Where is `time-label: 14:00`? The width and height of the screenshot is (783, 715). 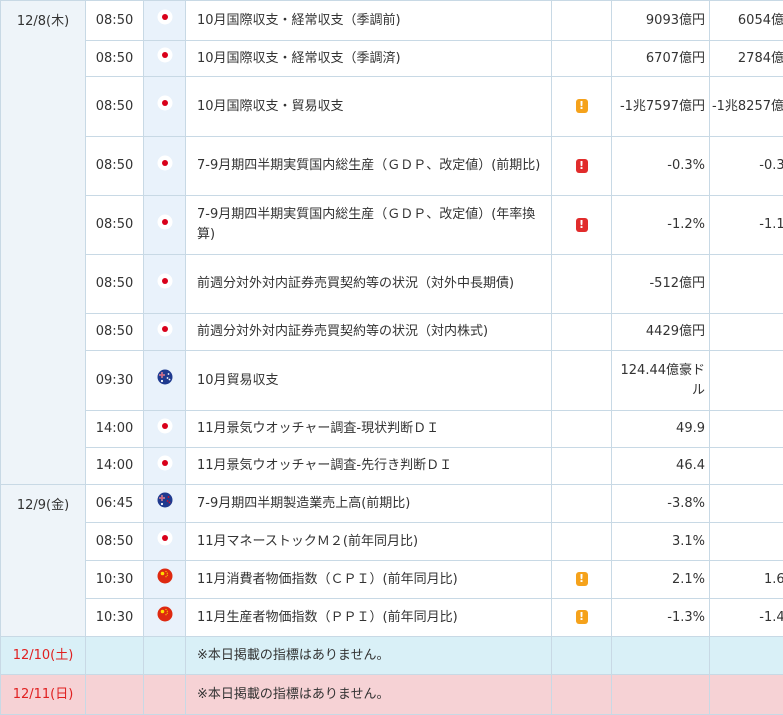
time-label: 14:00 is located at coordinates (114, 465).